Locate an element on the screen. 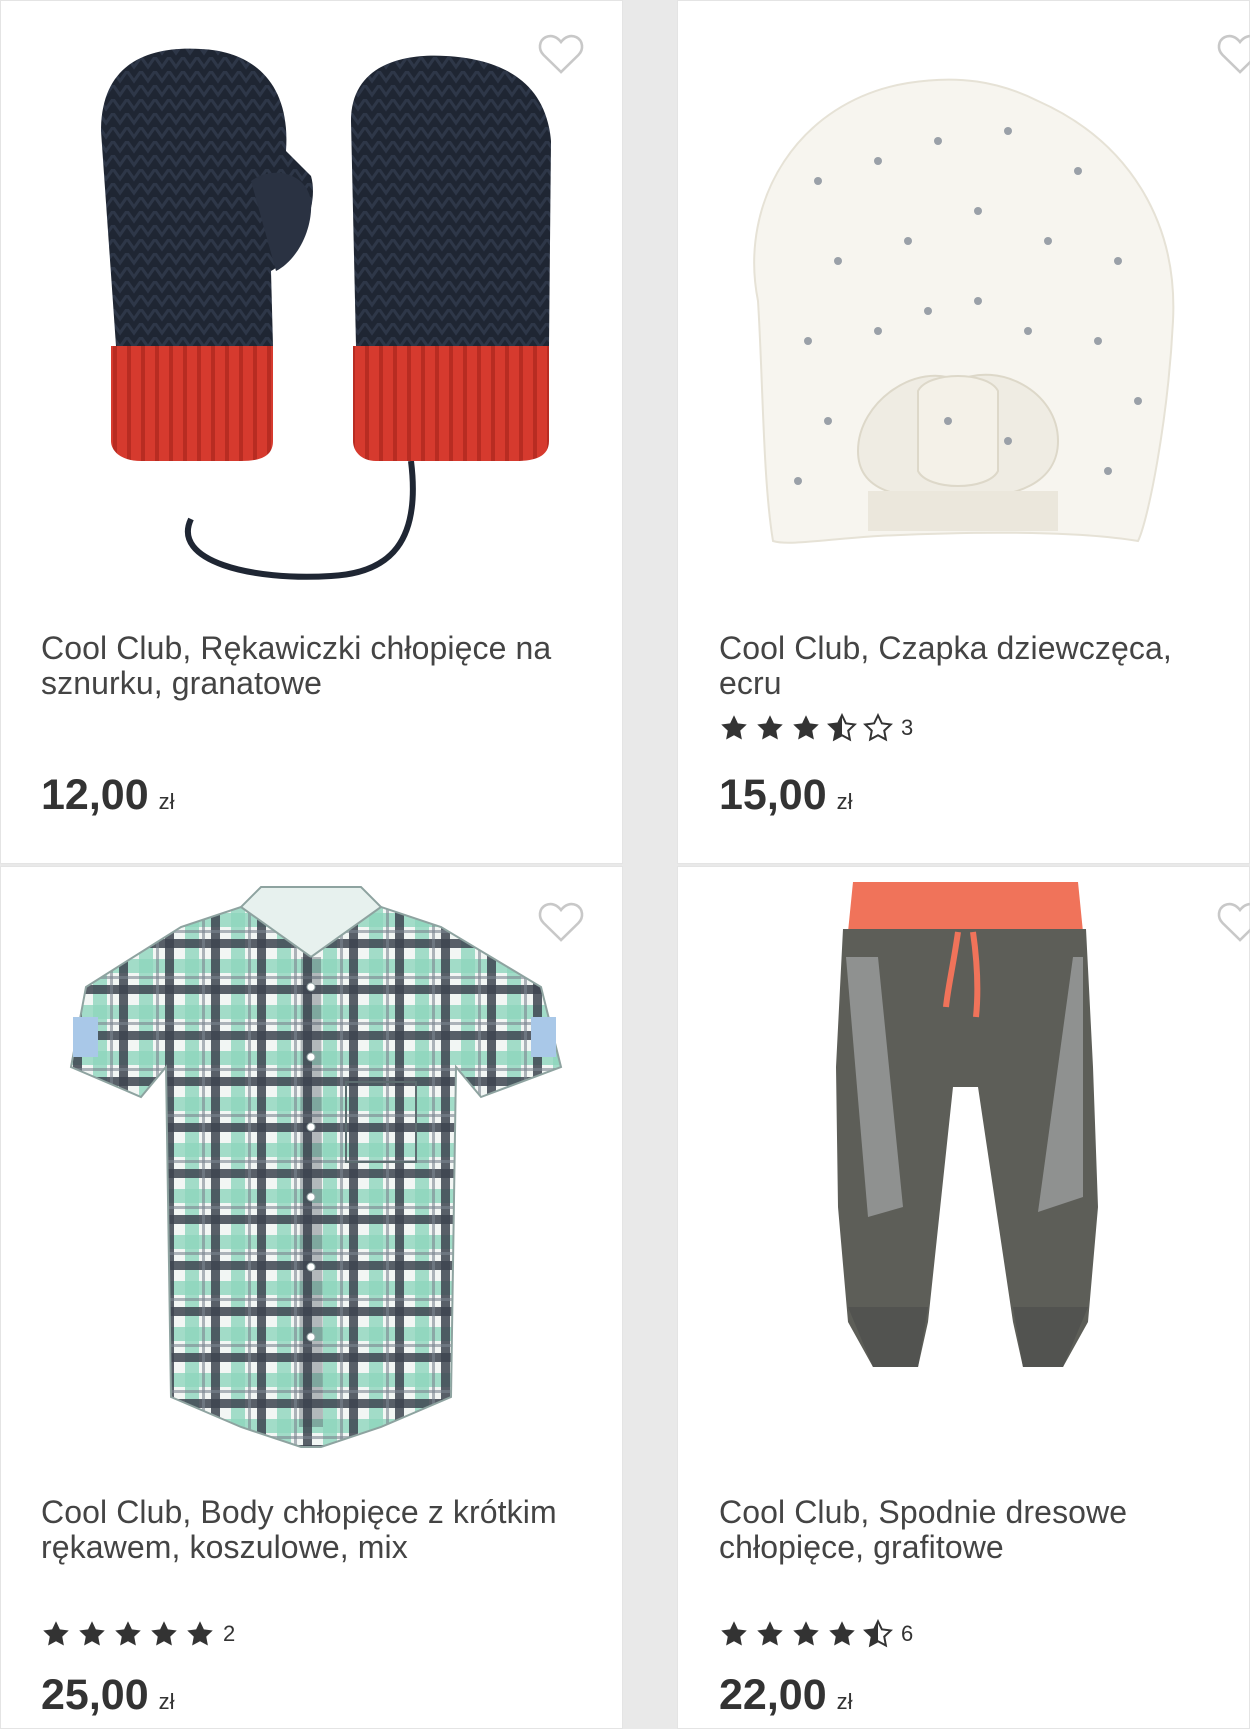 The image size is (1250, 1729). rating-count: 2 is located at coordinates (229, 1633).